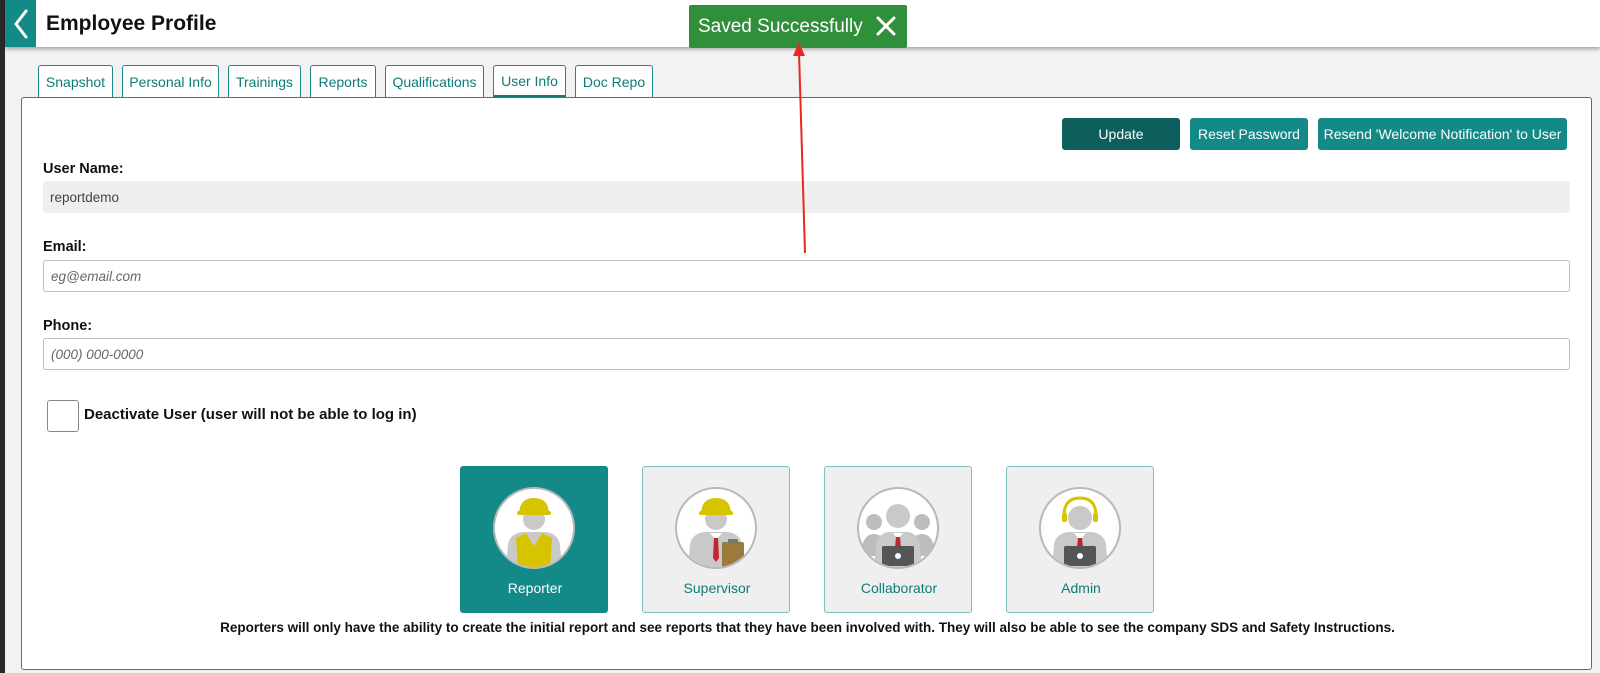 This screenshot has height=673, width=1600. I want to click on phone-field, so click(806, 354).